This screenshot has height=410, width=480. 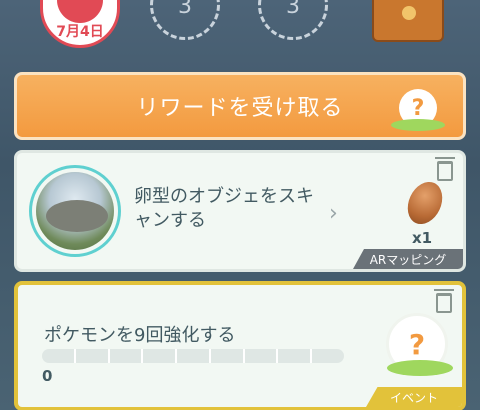 What do you see at coordinates (47, 376) in the screenshot?
I see `progress-value: 0` at bounding box center [47, 376].